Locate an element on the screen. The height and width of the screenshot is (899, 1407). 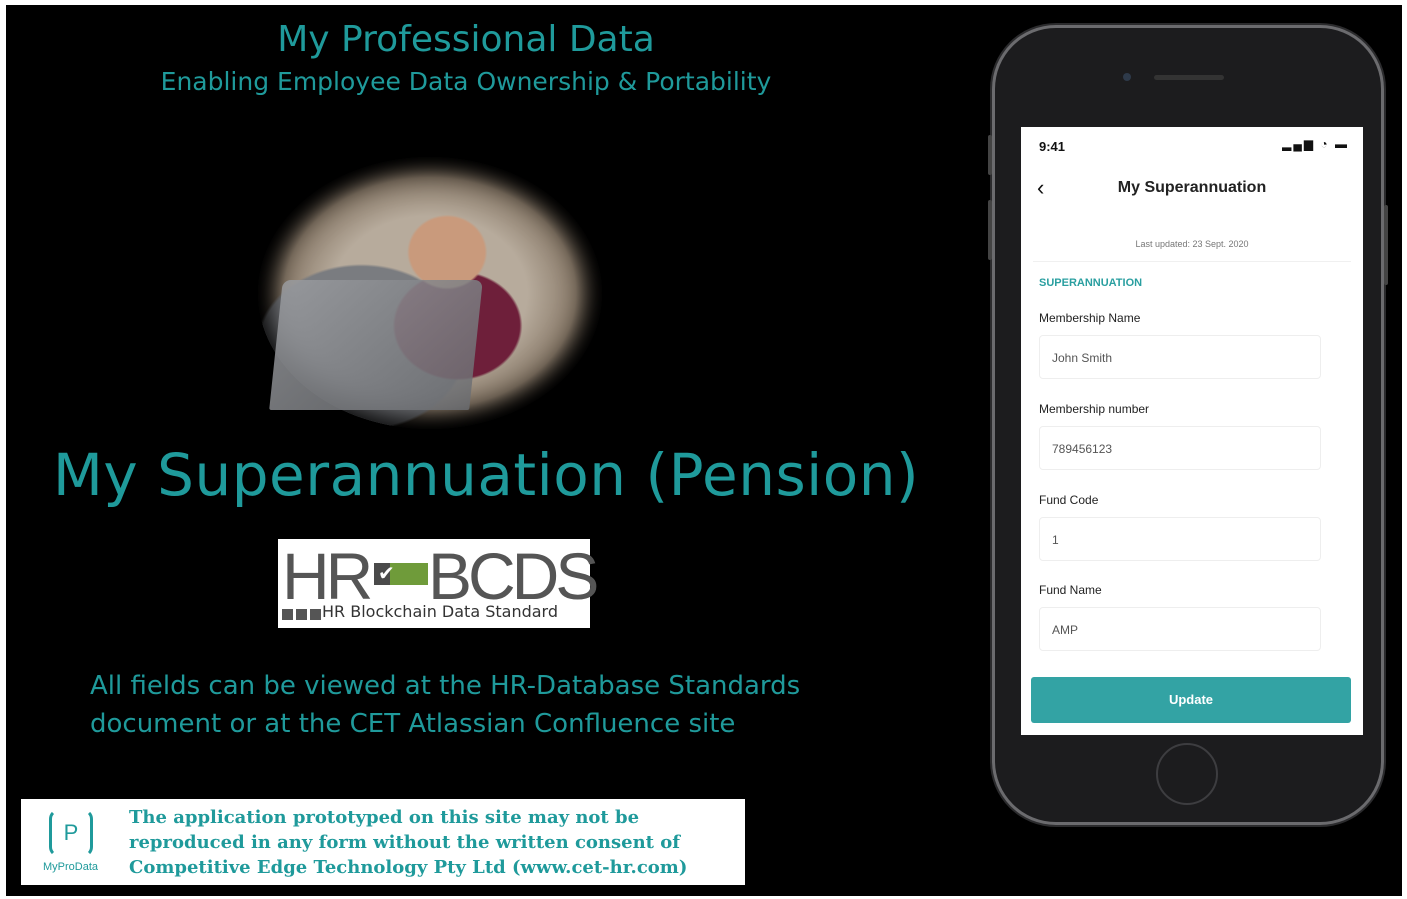
check-icon: ✔ is located at coordinates (386, 574).